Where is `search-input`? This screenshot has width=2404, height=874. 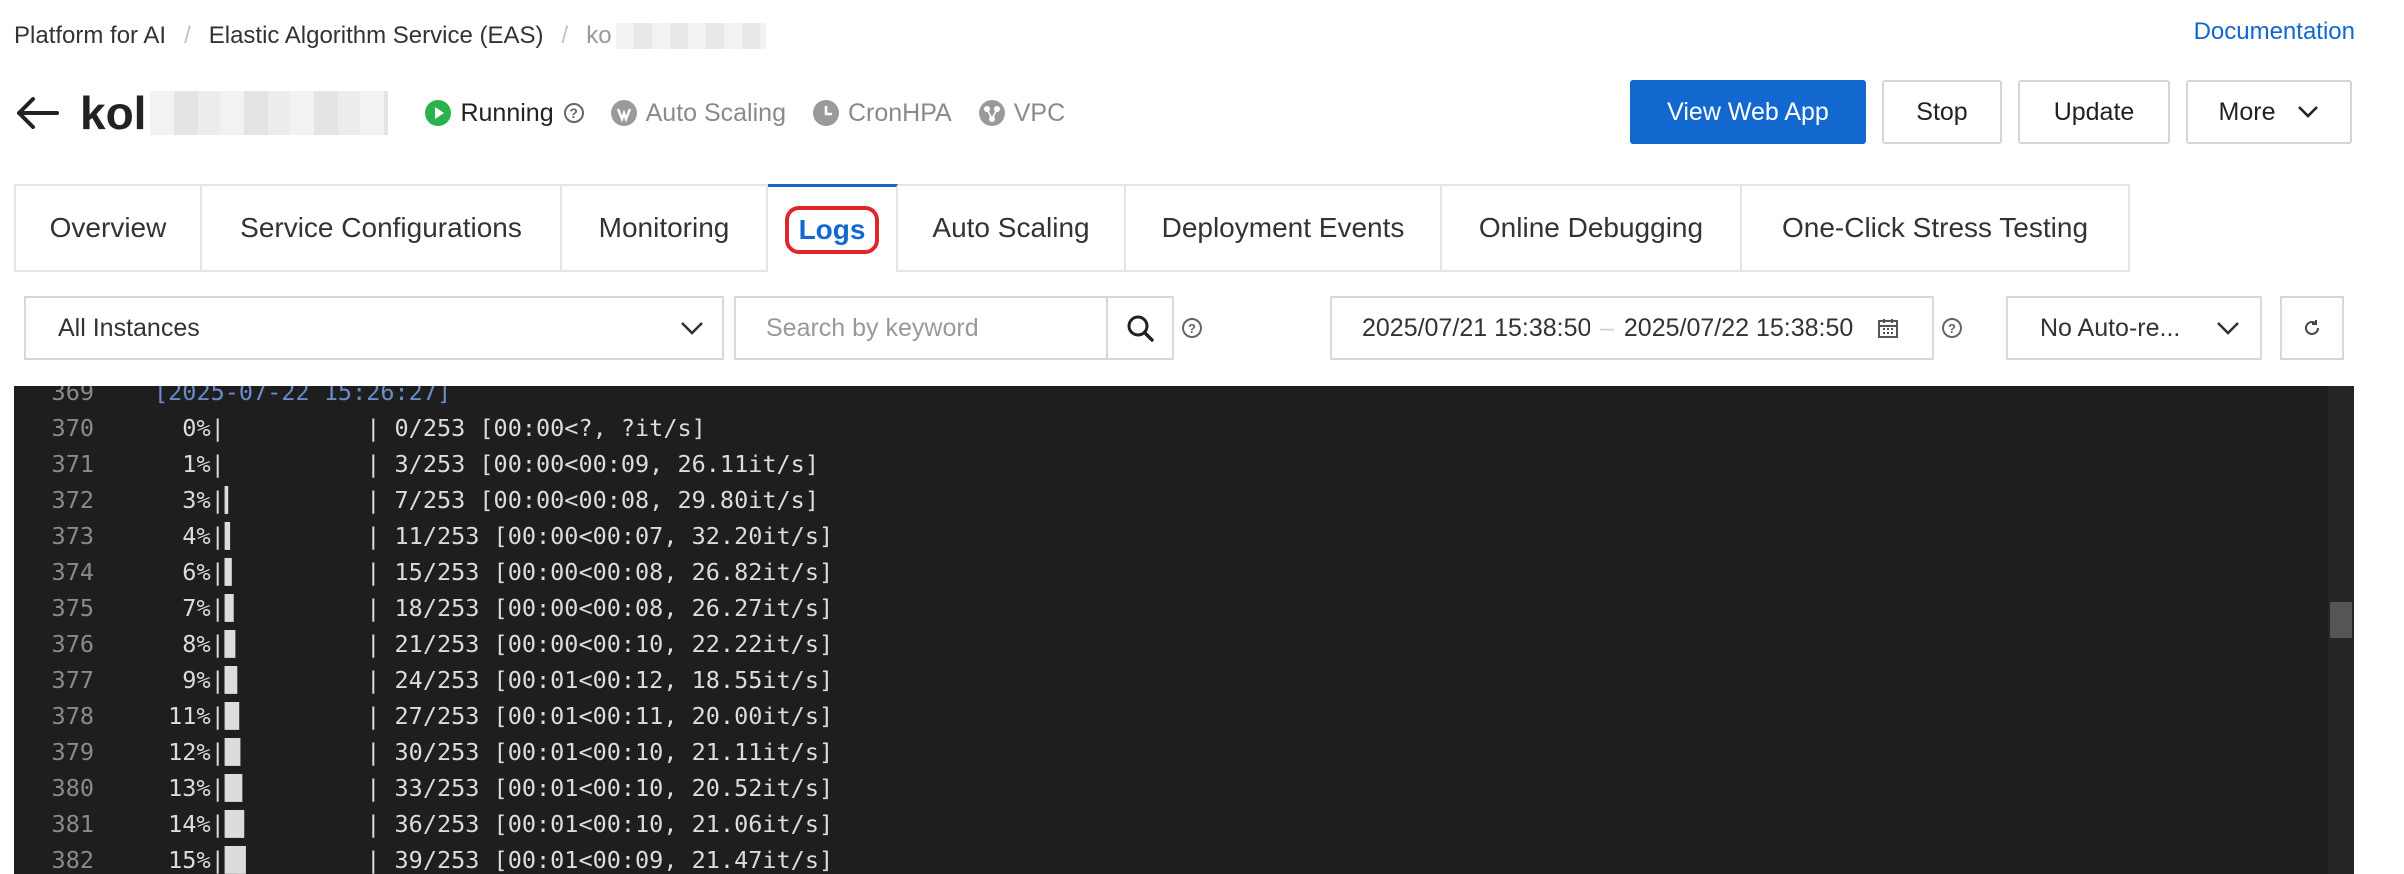 search-input is located at coordinates (921, 328).